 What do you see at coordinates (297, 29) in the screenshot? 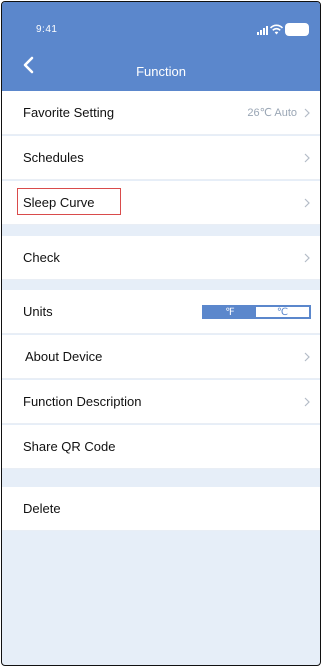
I see `battery-icon` at bounding box center [297, 29].